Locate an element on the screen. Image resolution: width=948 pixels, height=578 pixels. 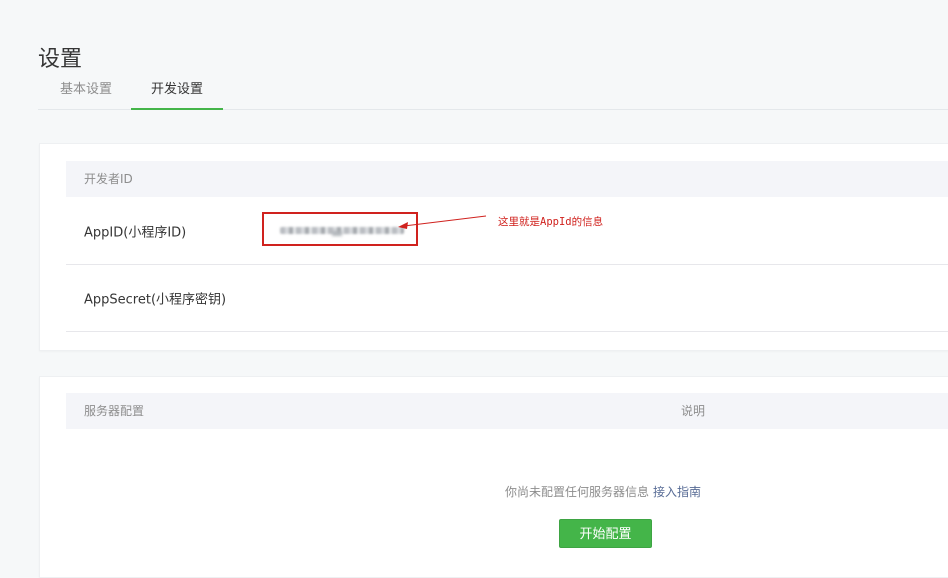
annotation-arrow is located at coordinates (442, 222).